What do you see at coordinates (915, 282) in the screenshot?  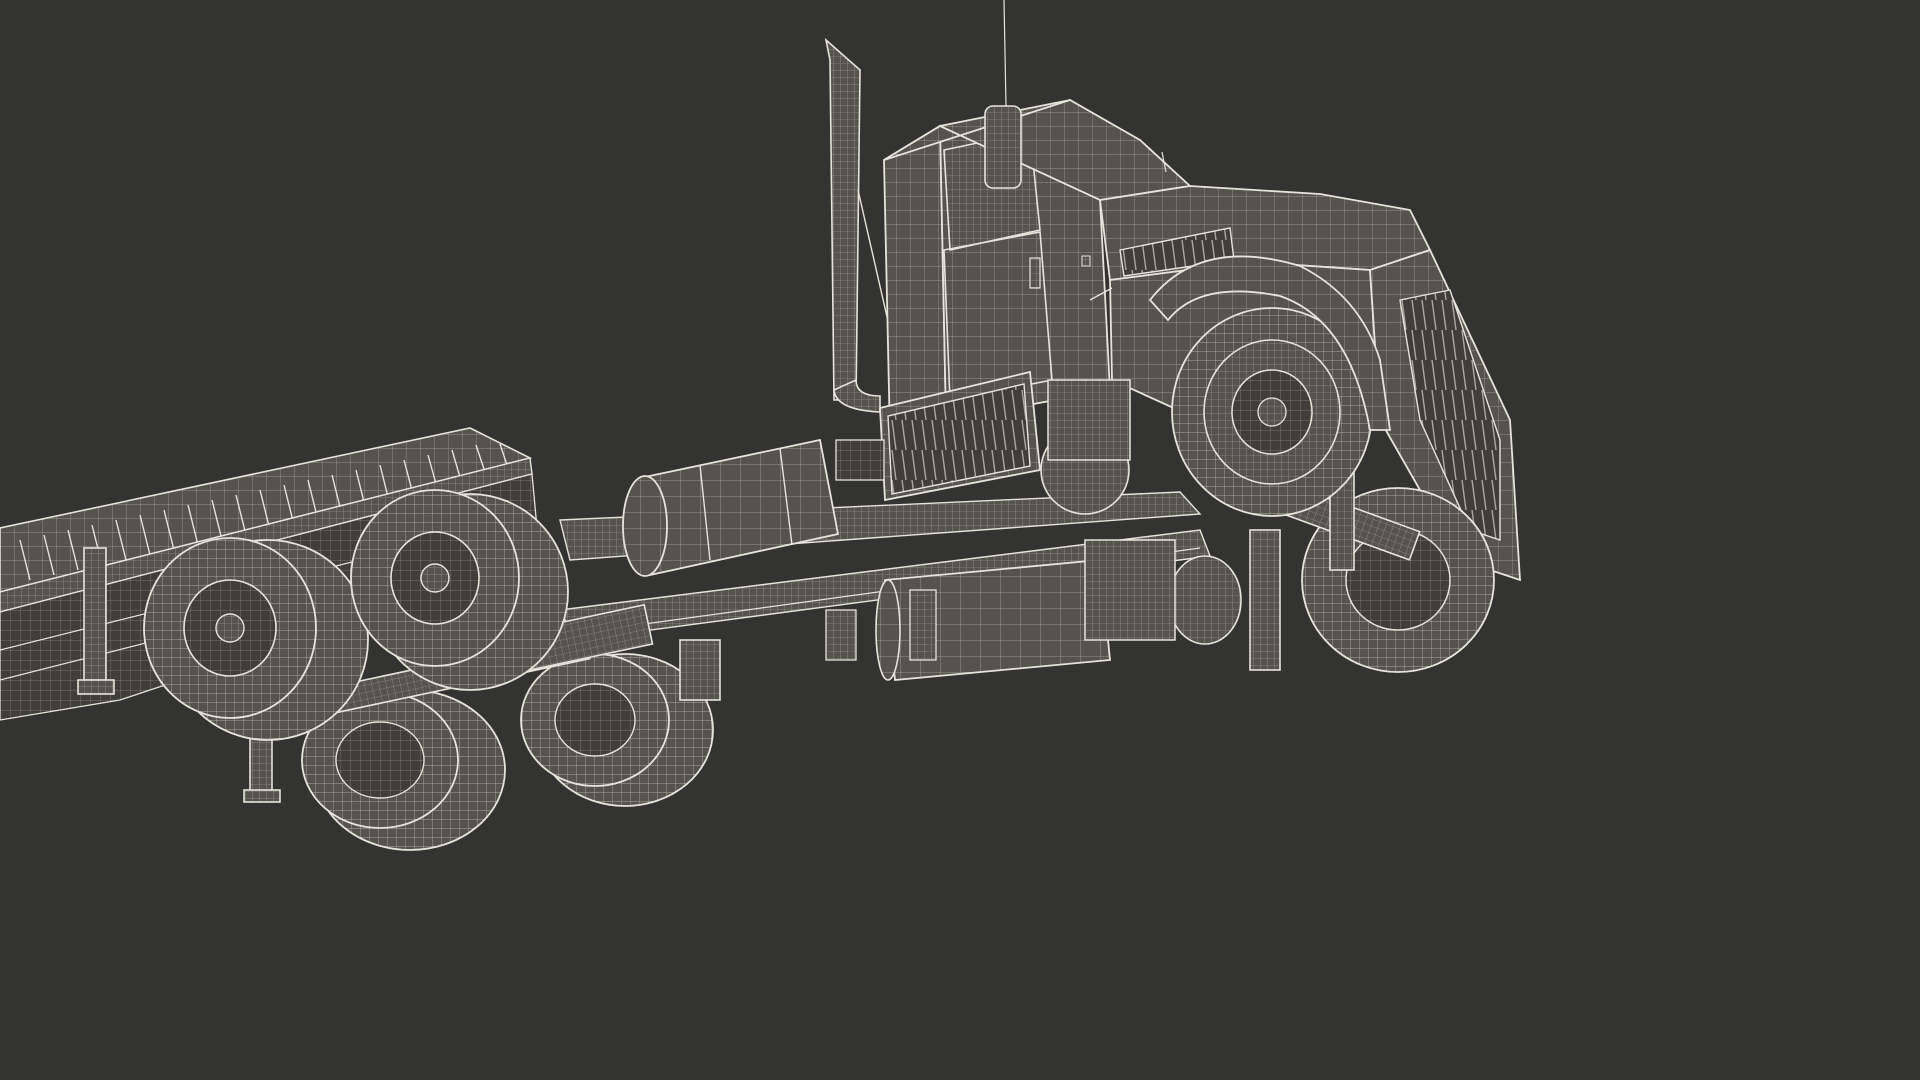 I see `cab-rear` at bounding box center [915, 282].